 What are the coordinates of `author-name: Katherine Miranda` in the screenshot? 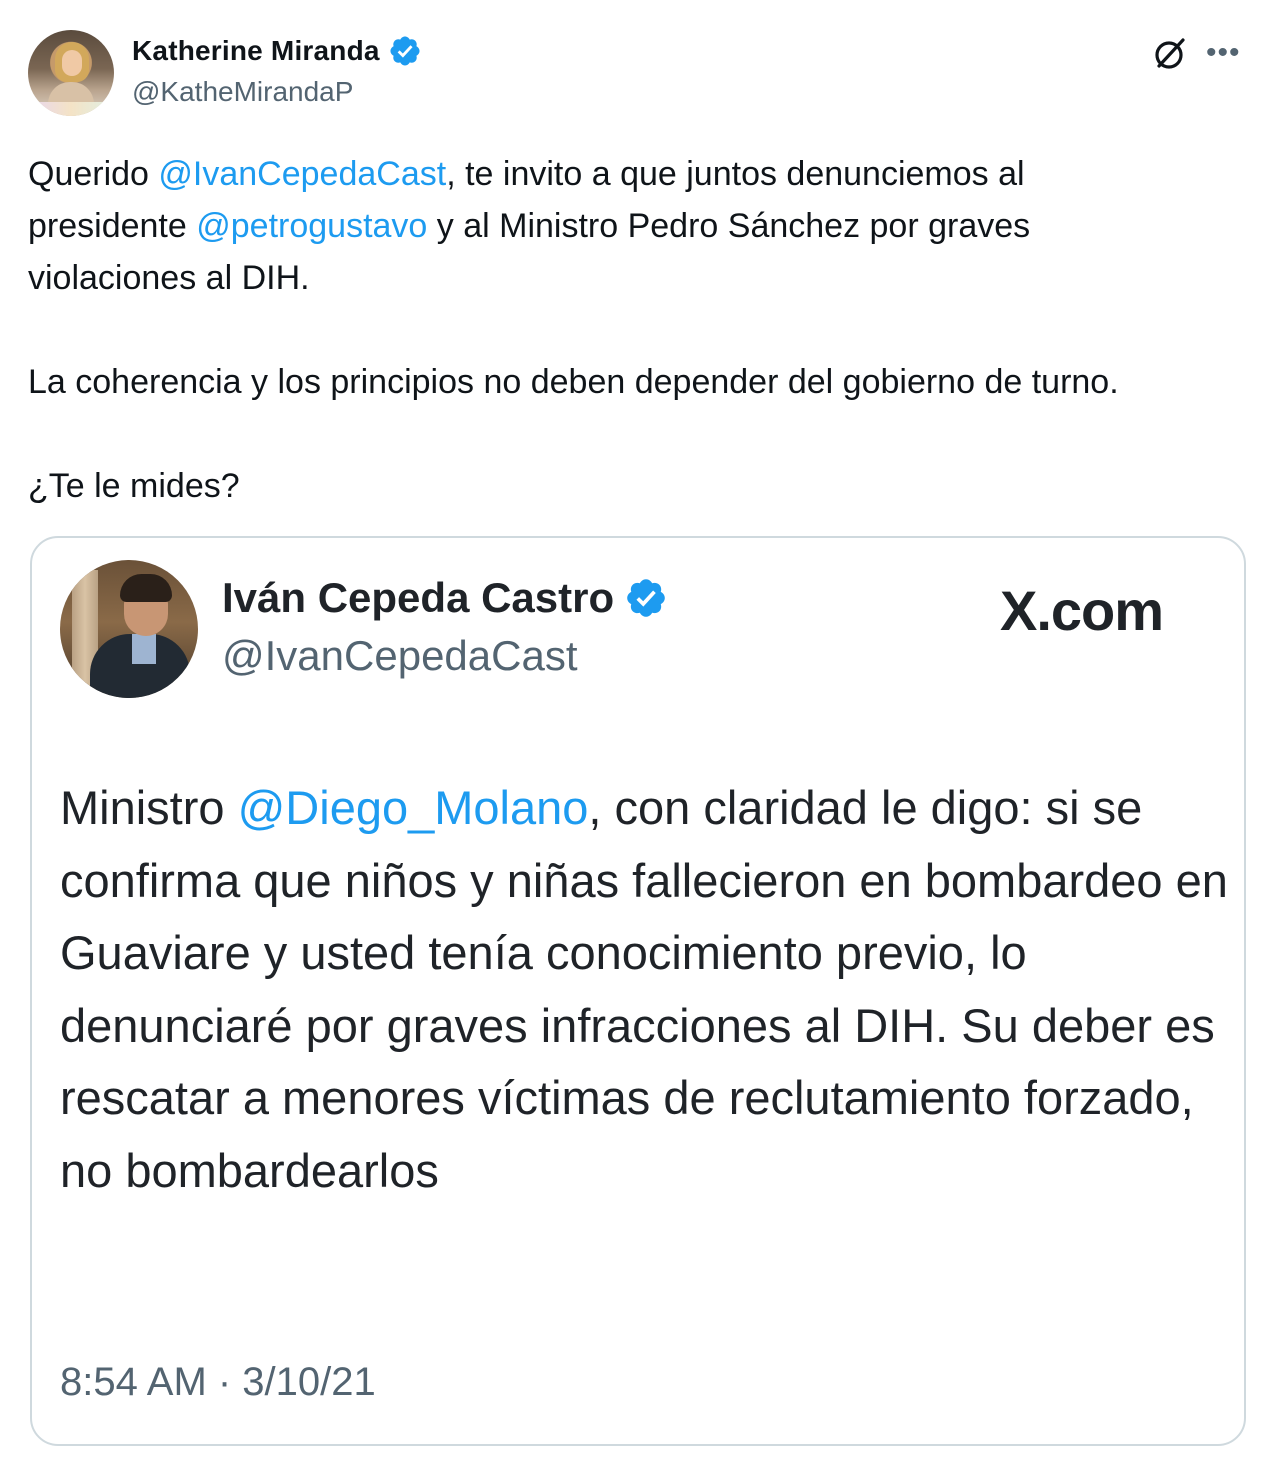 It's located at (256, 51).